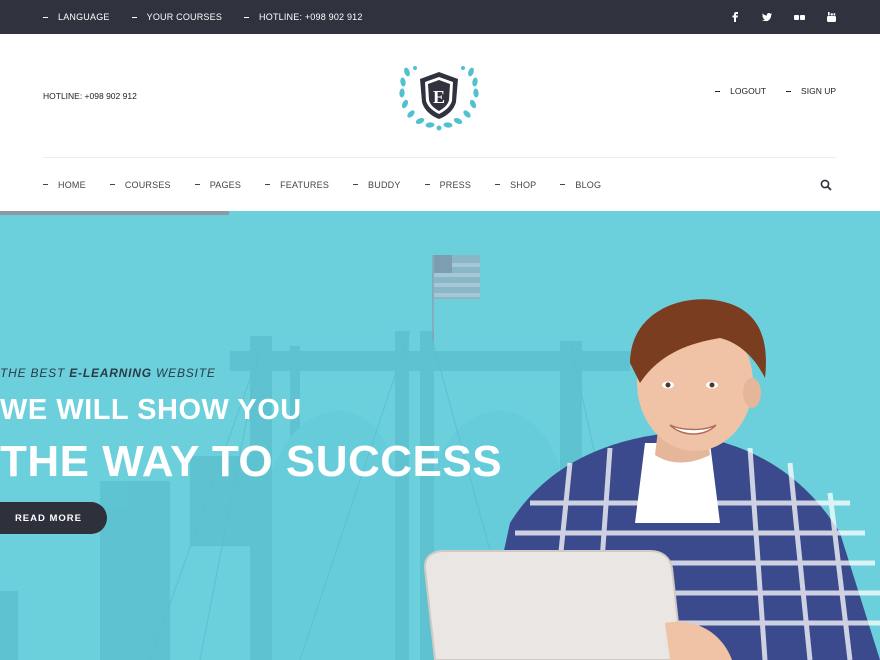 This screenshot has width=880, height=660. What do you see at coordinates (767, 17) in the screenshot?
I see `twitter-icon` at bounding box center [767, 17].